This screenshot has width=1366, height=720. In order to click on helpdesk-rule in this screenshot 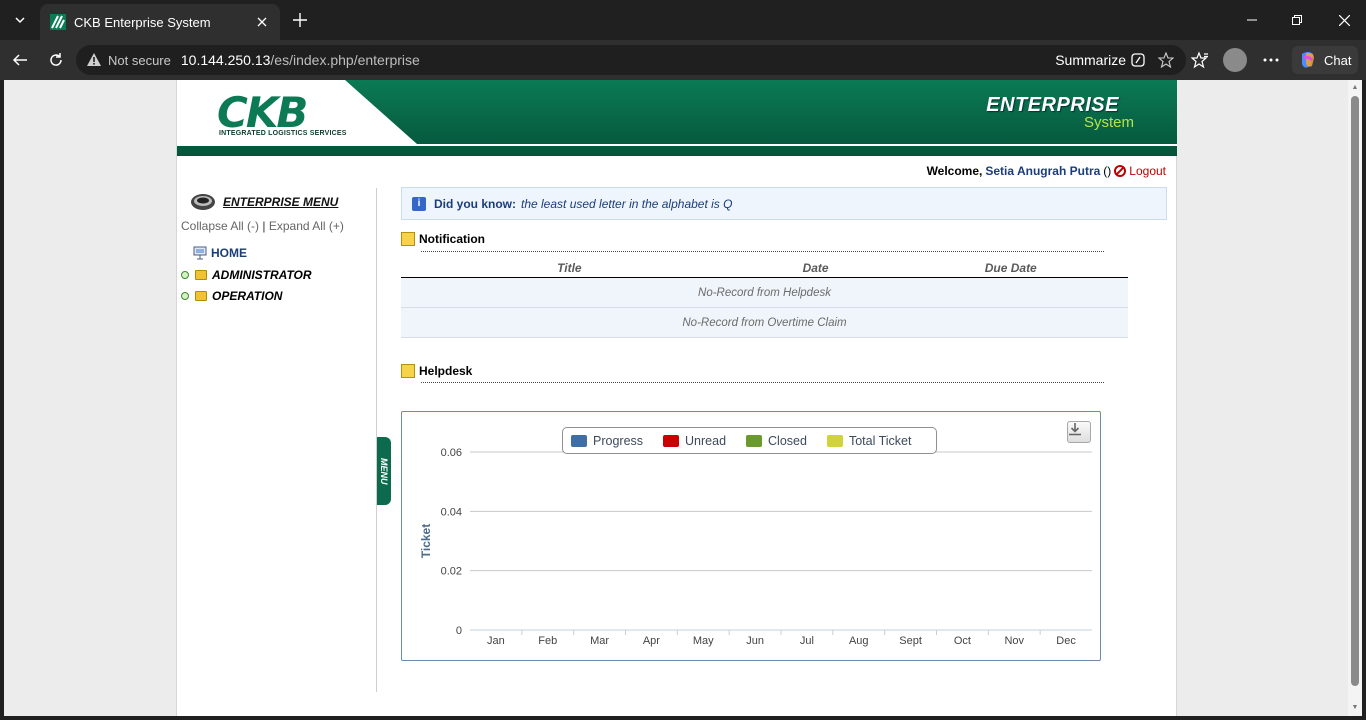, I will do `click(762, 382)`.